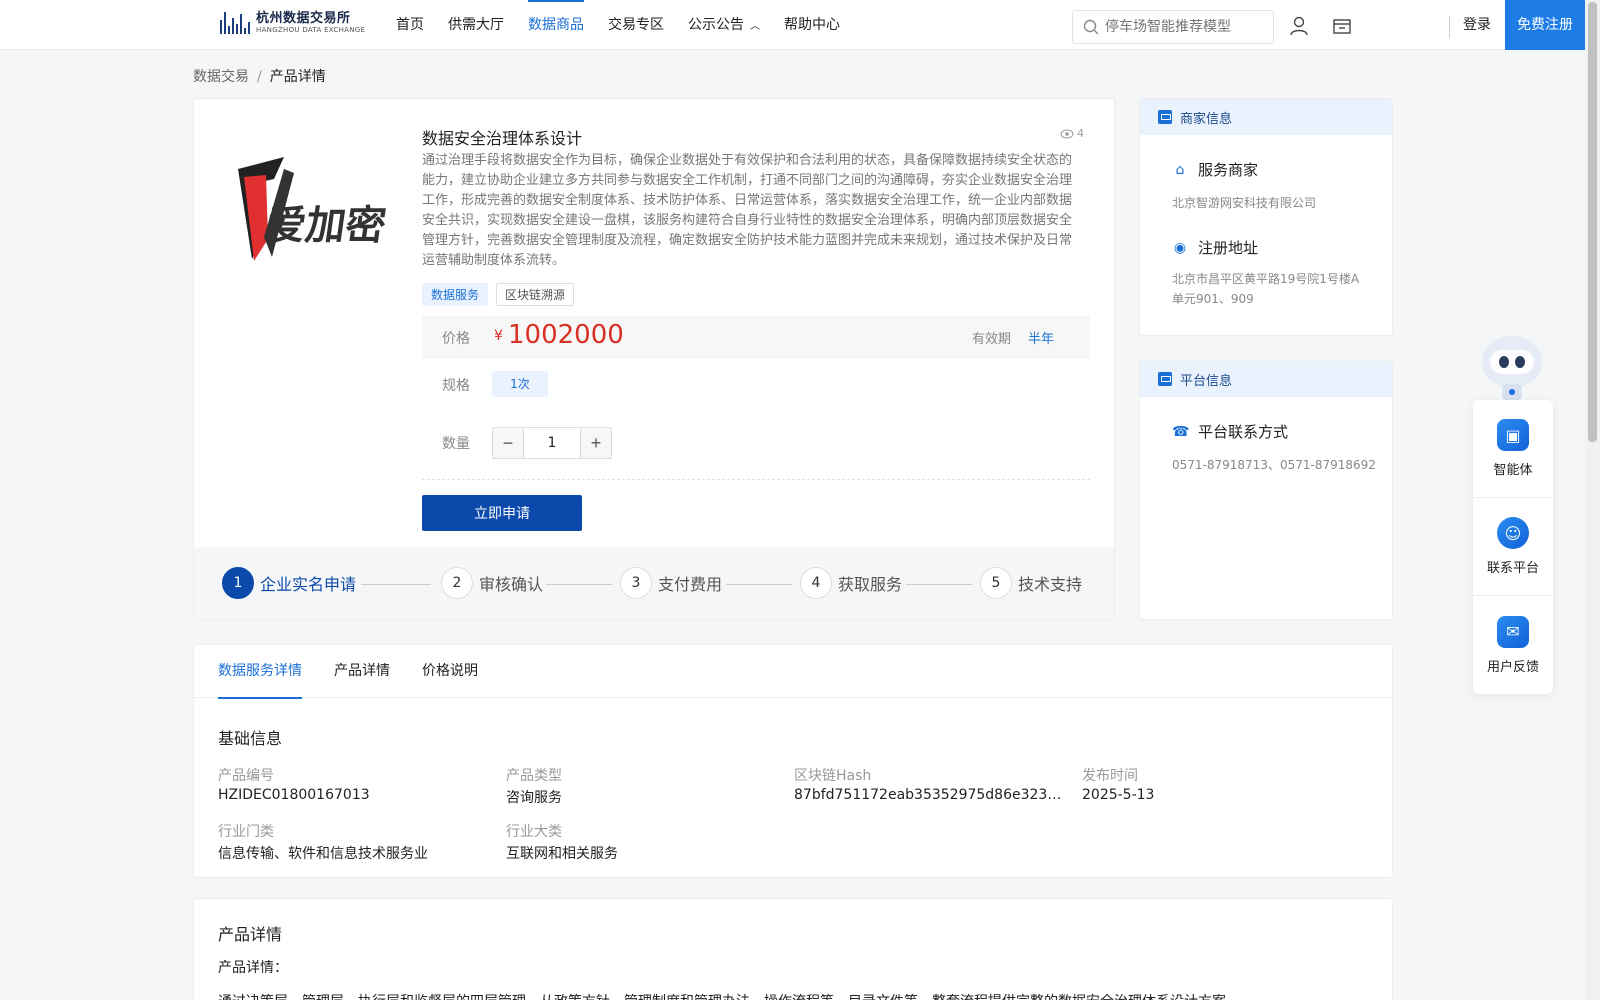  What do you see at coordinates (260, 672) in the screenshot?
I see `tab-service-detail: 数据服务详情` at bounding box center [260, 672].